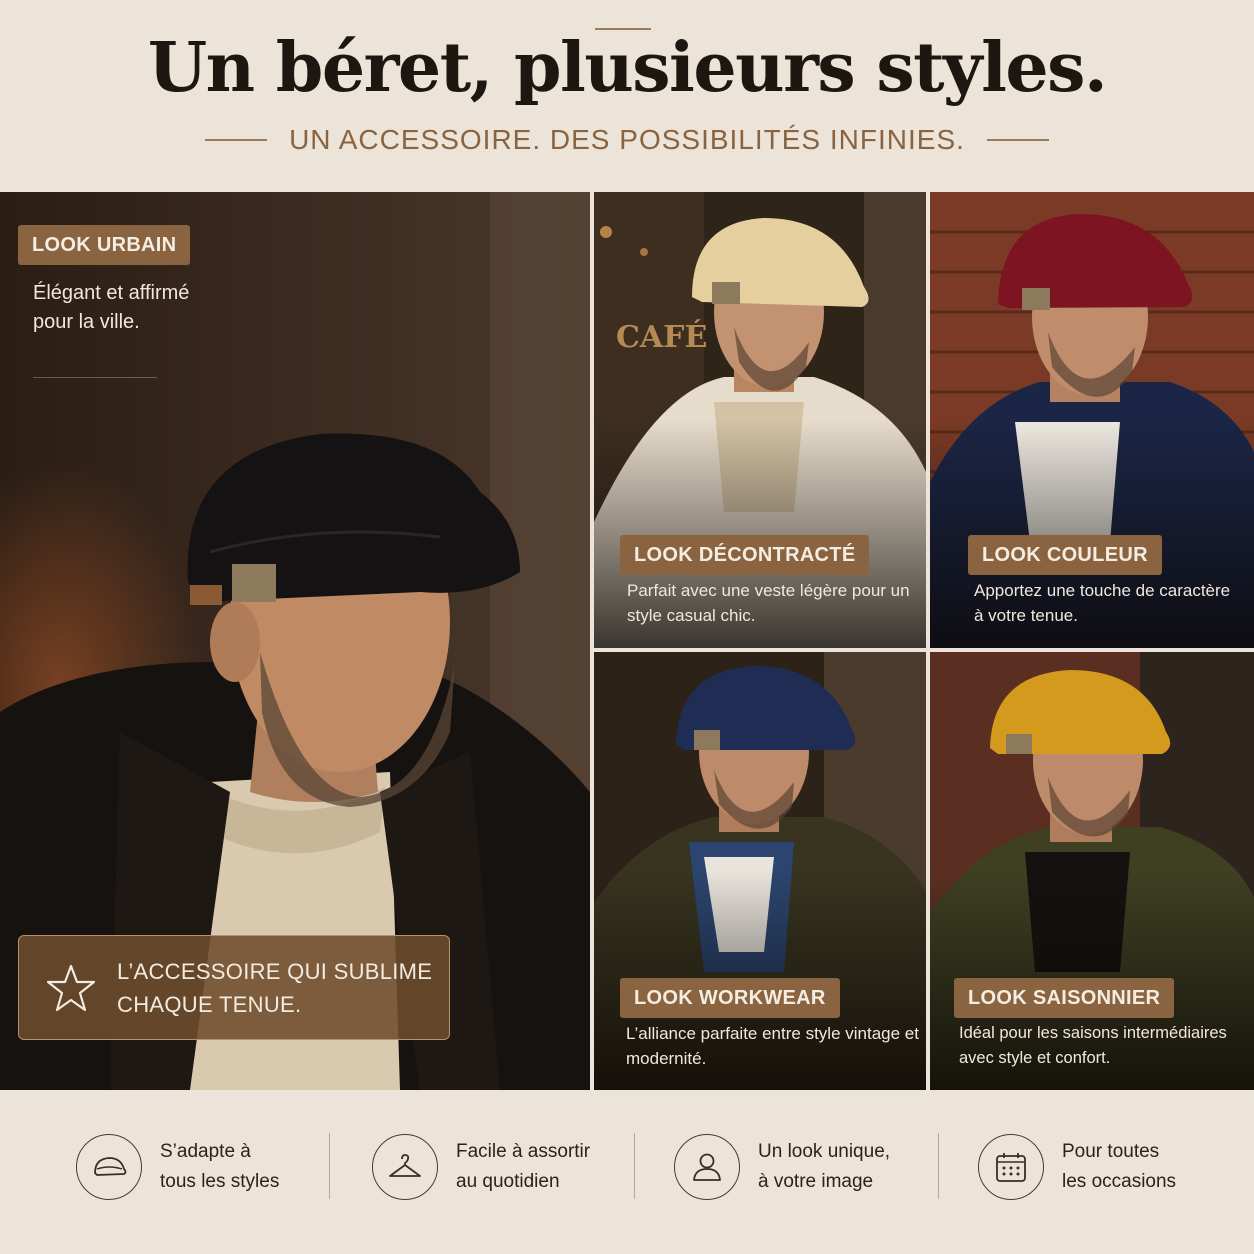 This screenshot has width=1254, height=1254. What do you see at coordinates (177, 1167) in the screenshot?
I see `feature-adaptable: S’adapte à tous les styles` at bounding box center [177, 1167].